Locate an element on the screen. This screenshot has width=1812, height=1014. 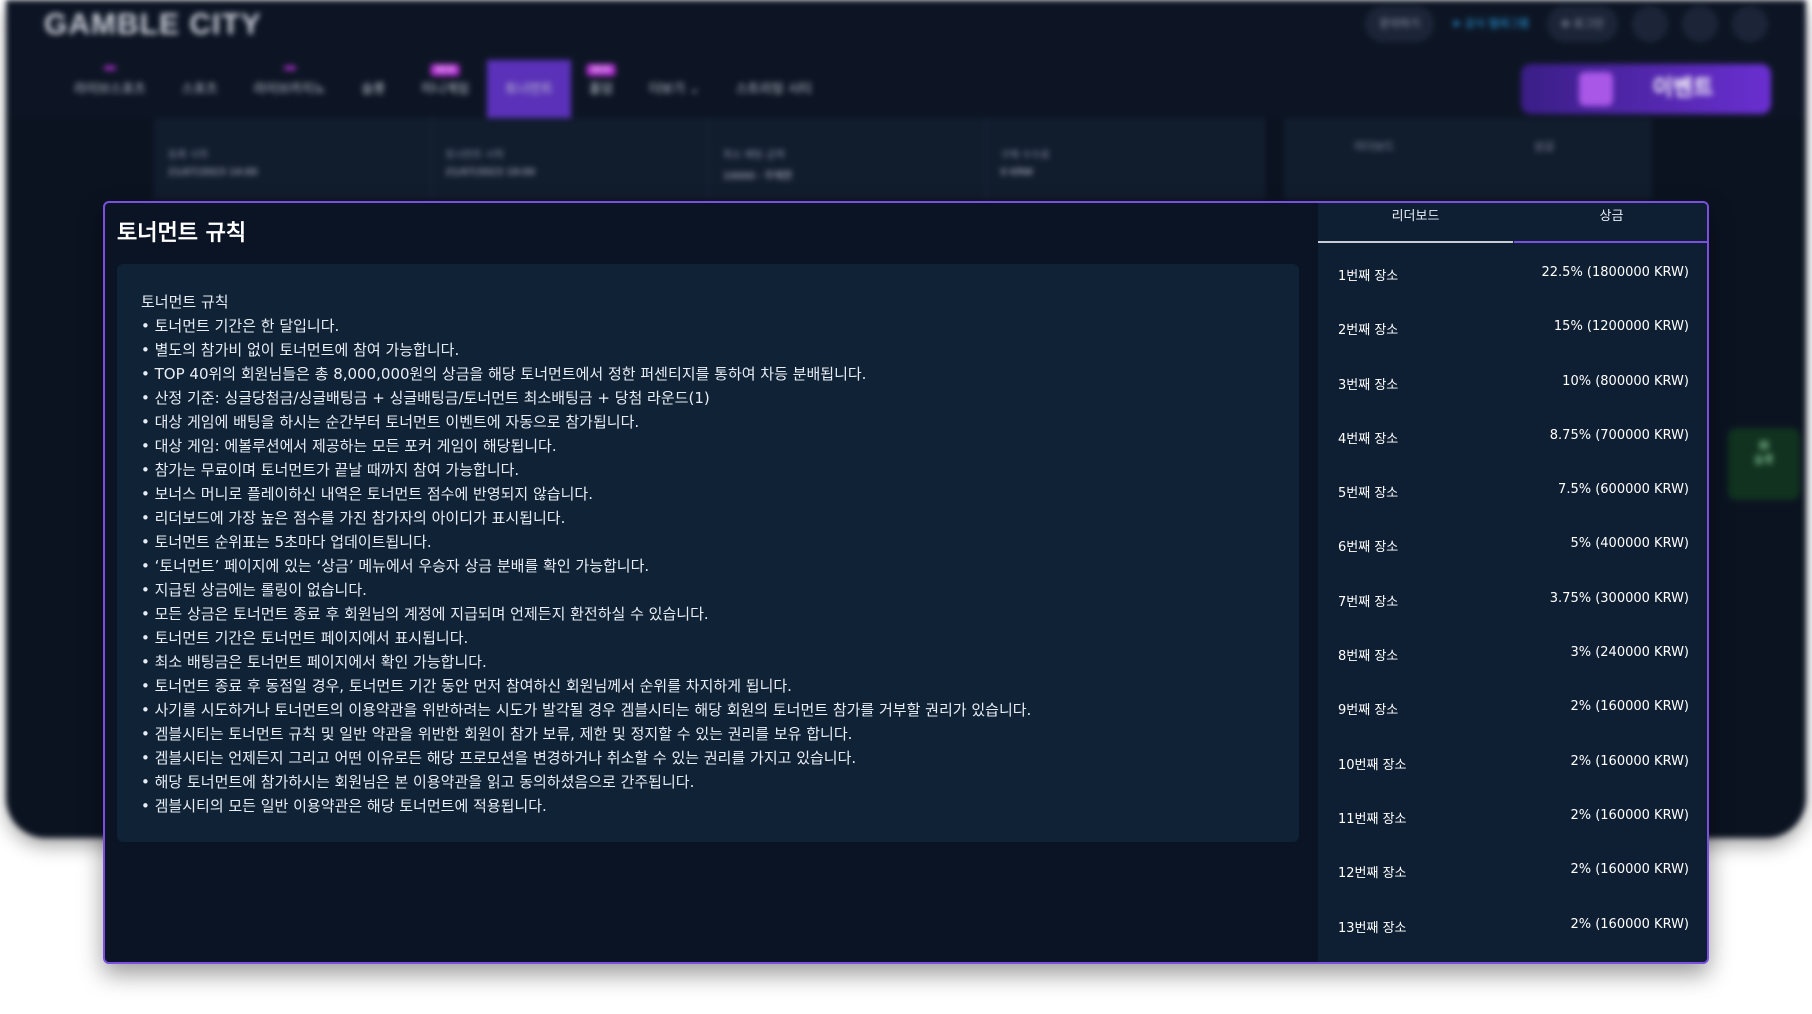
rule-item: • 보너스 머니로 플레이하신 내역은 토너먼트 점수에 반영되지 않습니다. is located at coordinates (367, 494).